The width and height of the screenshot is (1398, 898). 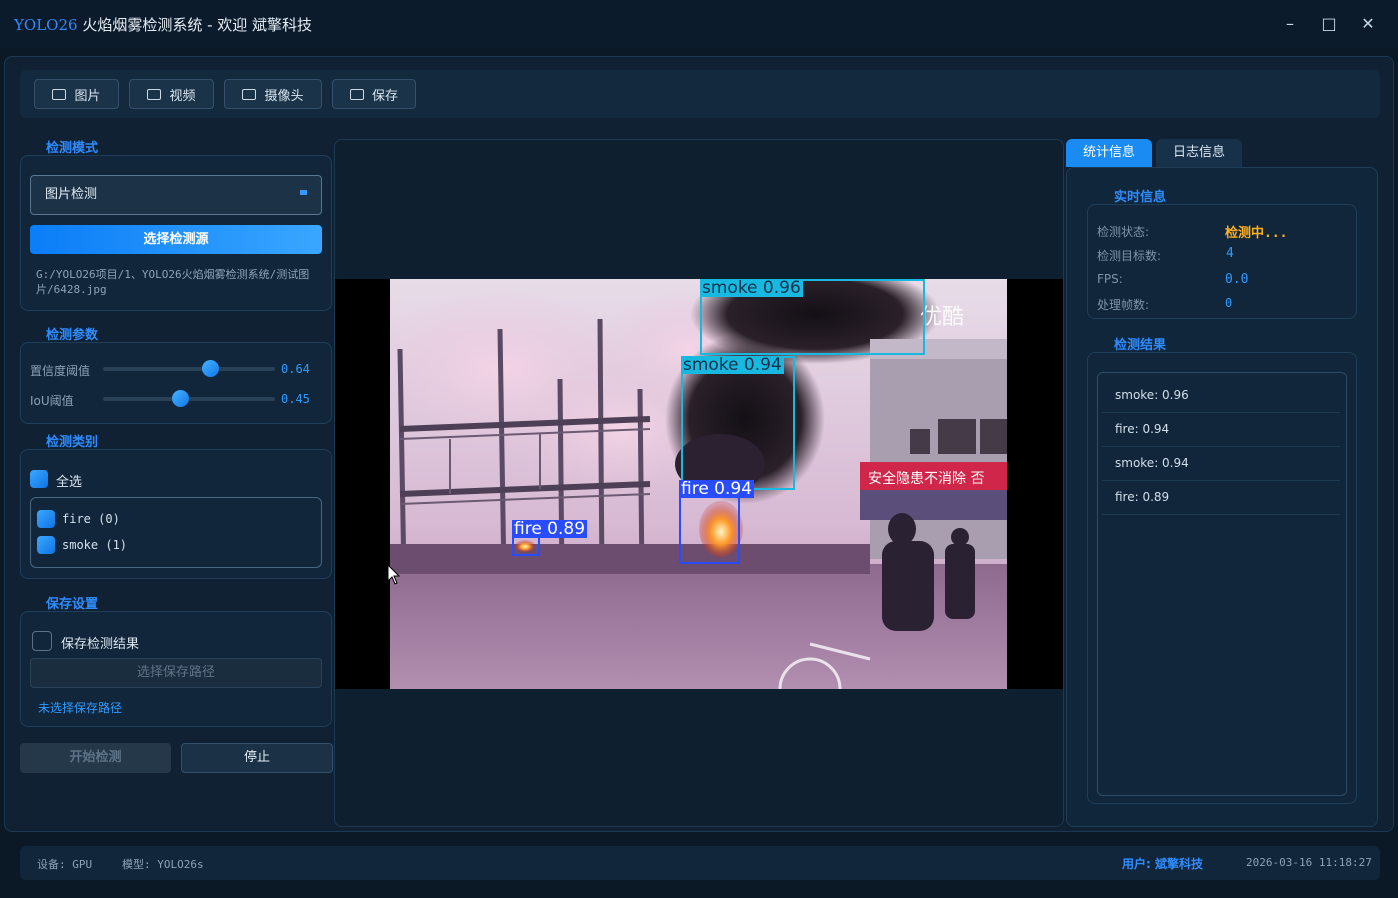 What do you see at coordinates (39, 479) in the screenshot?
I see `select-all-checkbox` at bounding box center [39, 479].